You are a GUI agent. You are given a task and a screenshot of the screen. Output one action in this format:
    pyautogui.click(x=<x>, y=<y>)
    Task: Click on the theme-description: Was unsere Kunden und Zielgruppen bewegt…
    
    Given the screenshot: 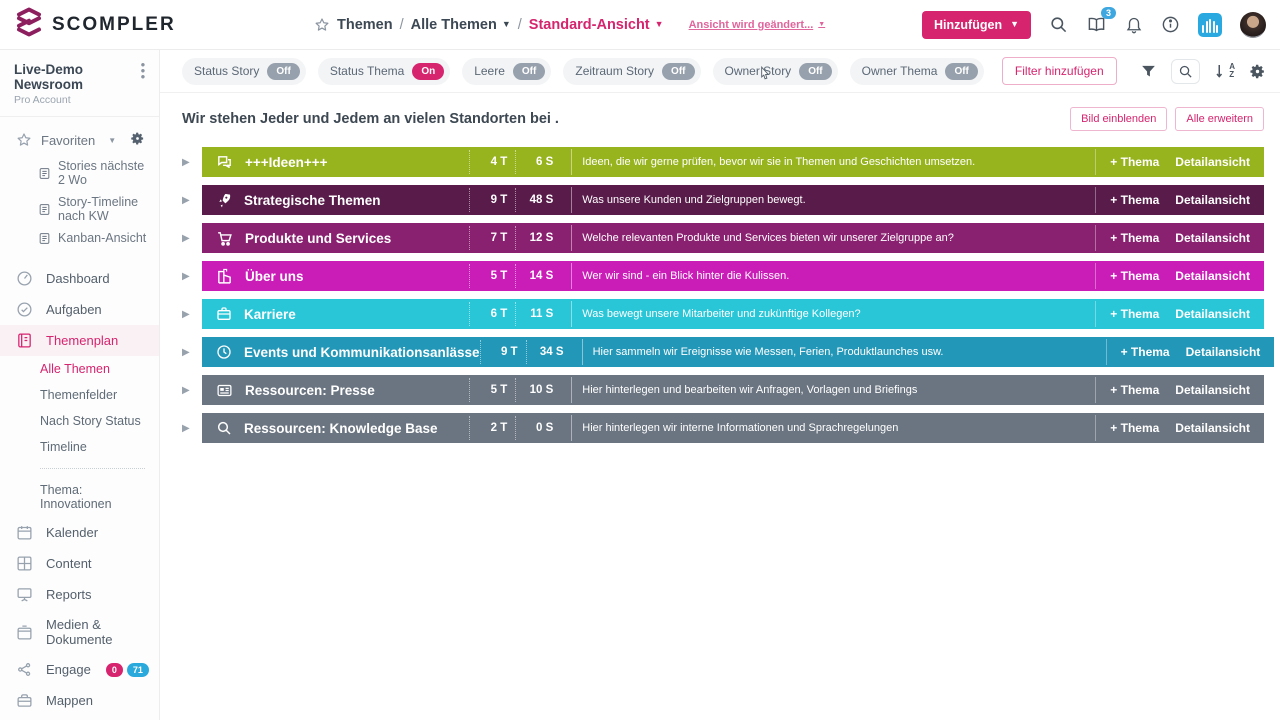 What is the action you would take?
    pyautogui.click(x=831, y=200)
    